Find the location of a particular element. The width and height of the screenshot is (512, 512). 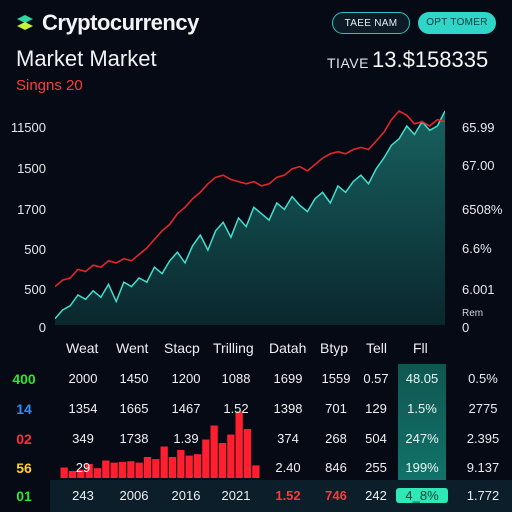

app-logo: Cryptocurrency is located at coordinates (106, 23).